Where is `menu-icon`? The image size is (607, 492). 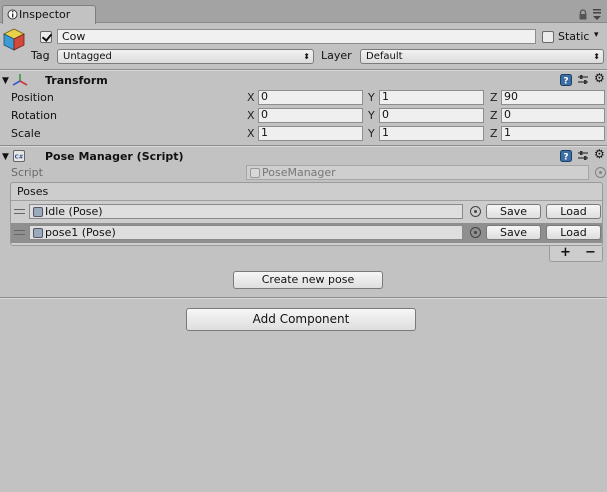 menu-icon is located at coordinates (597, 14).